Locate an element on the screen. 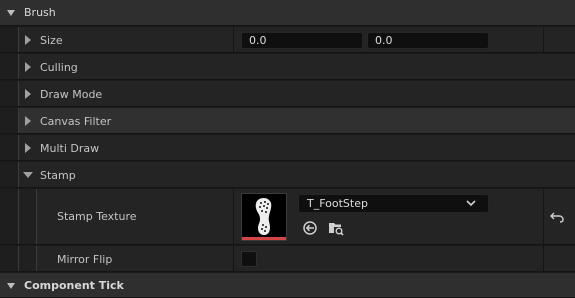 The height and width of the screenshot is (298, 575). component-tick-section-header: Component Tick is located at coordinates (287, 285).